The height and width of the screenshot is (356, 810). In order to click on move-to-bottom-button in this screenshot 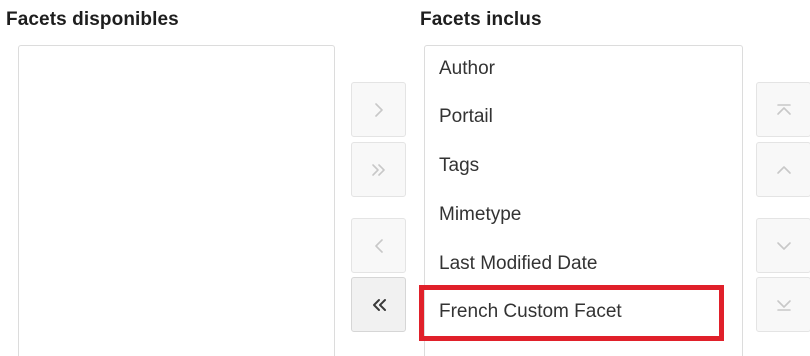, I will do `click(783, 304)`.